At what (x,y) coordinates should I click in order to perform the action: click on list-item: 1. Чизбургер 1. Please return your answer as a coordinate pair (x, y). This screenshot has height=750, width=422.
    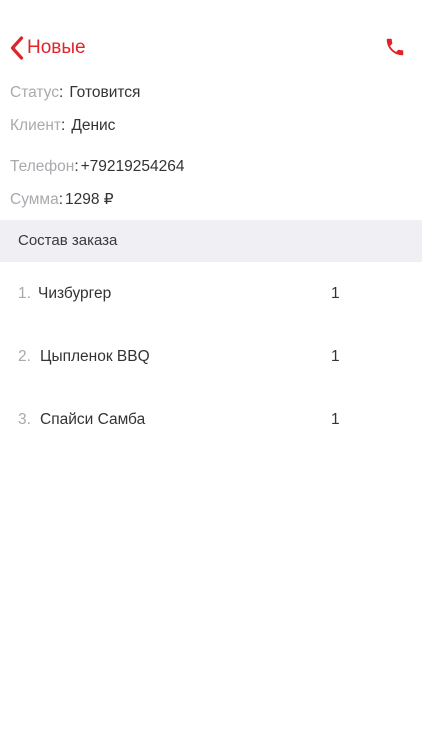
    Looking at the image, I should click on (211, 294).